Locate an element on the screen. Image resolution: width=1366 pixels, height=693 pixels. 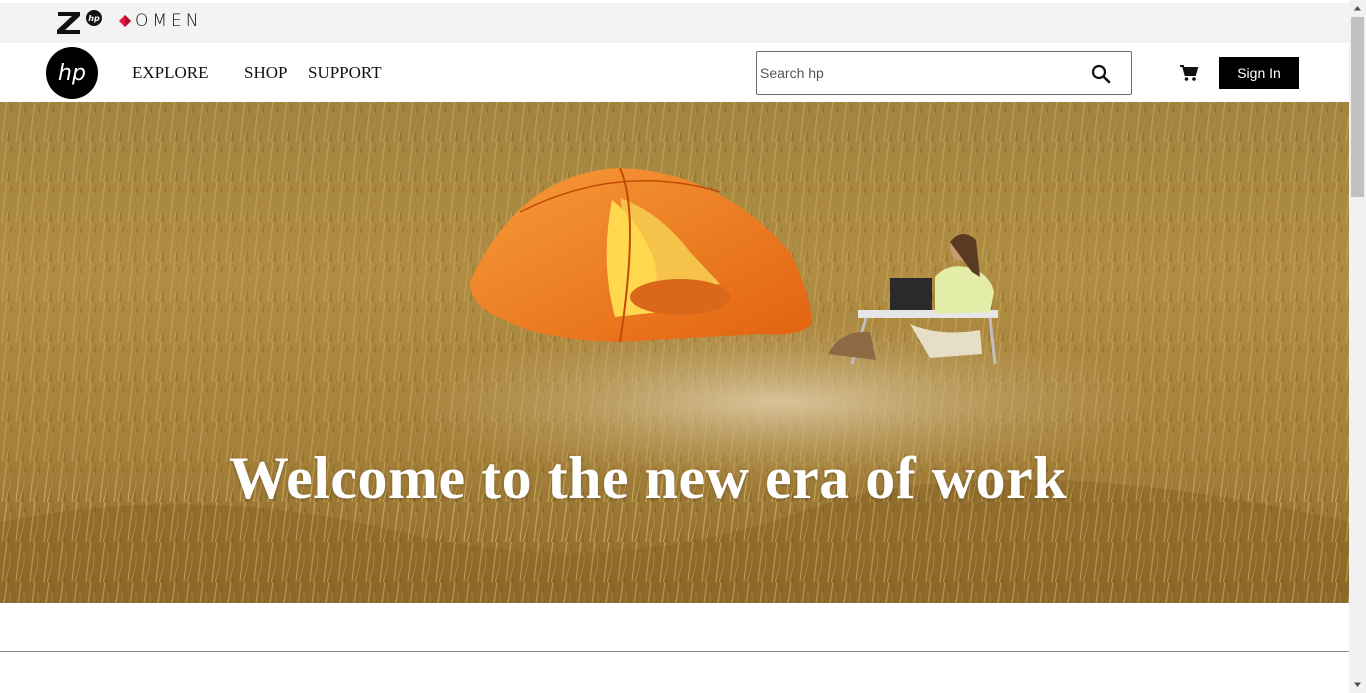
nav-shop: SHOP is located at coordinates (265, 73).